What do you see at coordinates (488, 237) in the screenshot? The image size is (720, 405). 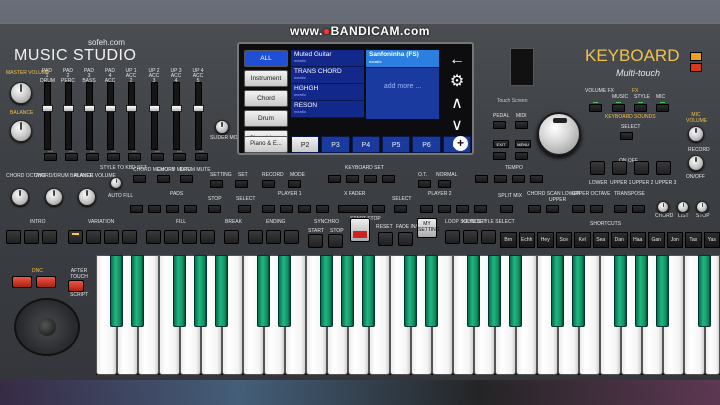 I see `style-select-button` at bounding box center [488, 237].